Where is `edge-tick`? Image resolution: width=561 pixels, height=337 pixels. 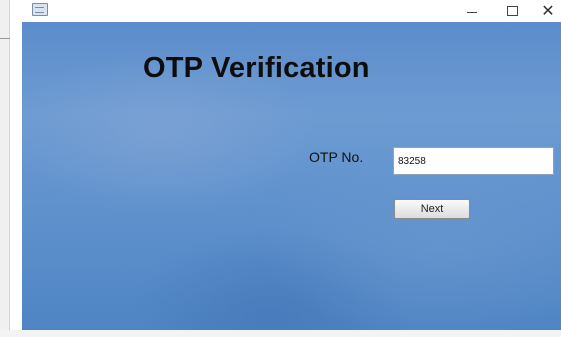 edge-tick is located at coordinates (5, 38).